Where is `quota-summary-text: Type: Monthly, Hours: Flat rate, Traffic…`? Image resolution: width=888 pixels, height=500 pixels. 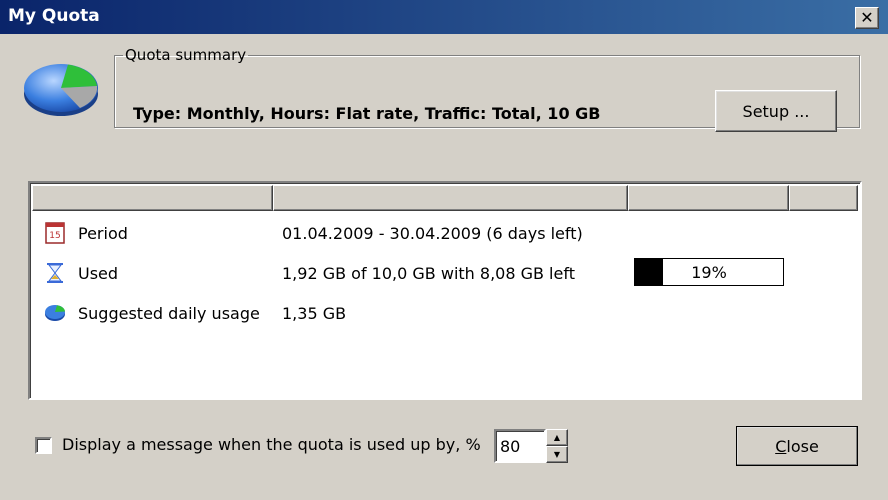 quota-summary-text: Type: Monthly, Hours: Flat rate, Traffic… is located at coordinates (367, 113).